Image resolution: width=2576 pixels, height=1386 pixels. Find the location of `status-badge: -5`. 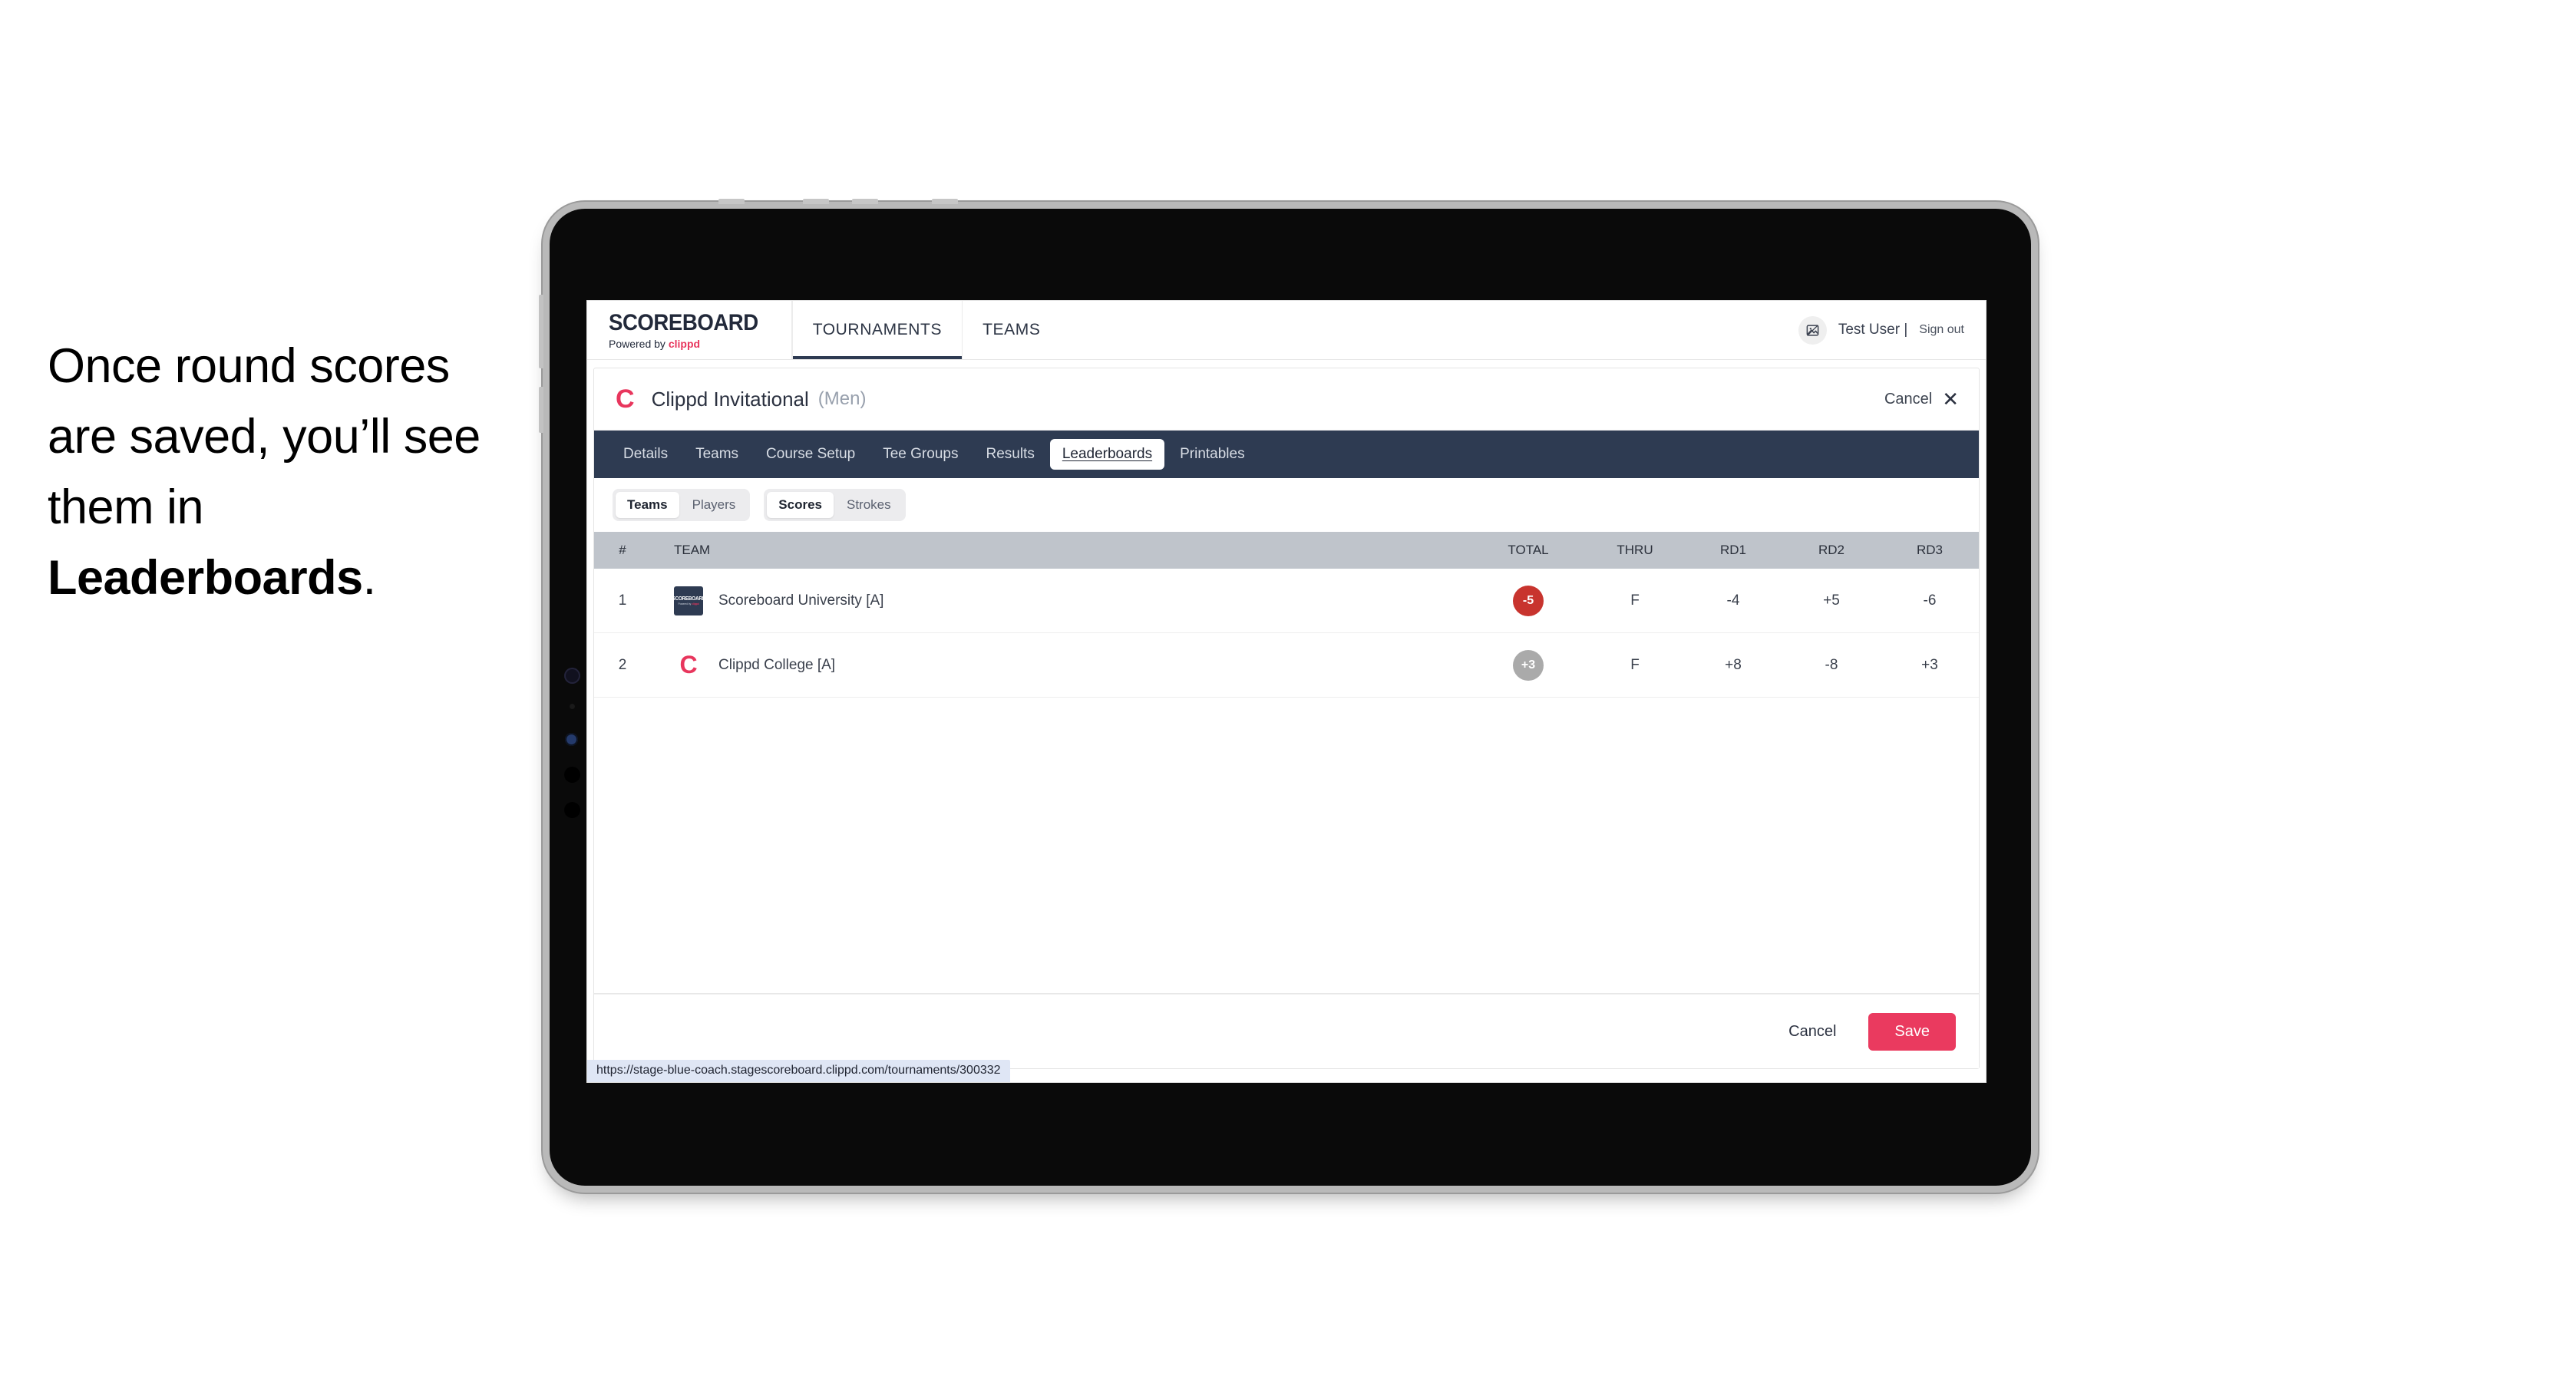

status-badge: -5 is located at coordinates (1528, 600).